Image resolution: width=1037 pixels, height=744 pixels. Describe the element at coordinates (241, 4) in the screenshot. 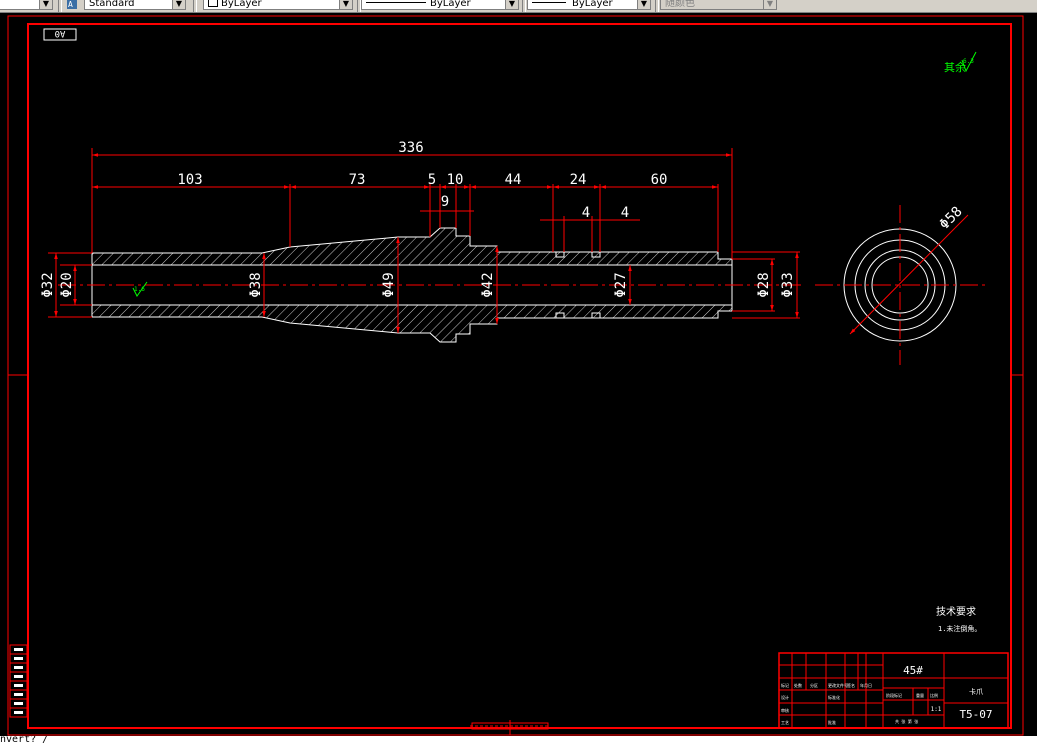

I see `color-value: ByLayer` at that location.